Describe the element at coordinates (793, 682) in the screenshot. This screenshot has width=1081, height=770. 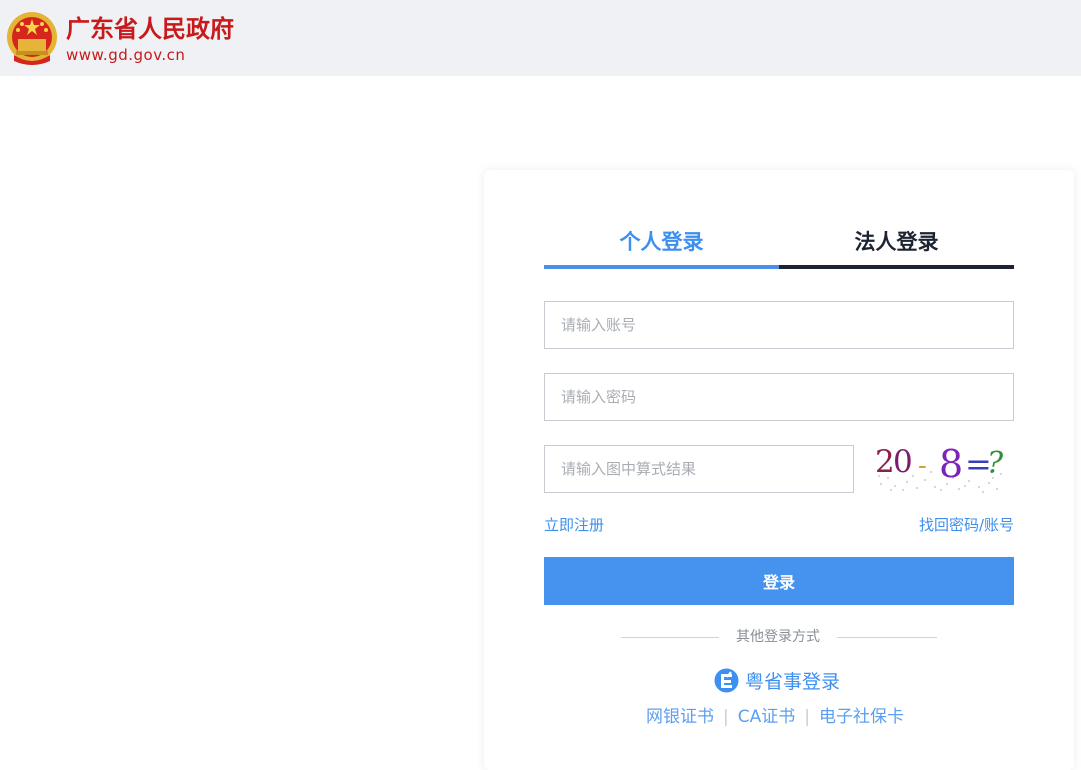
I see `yueshengshi-login-label: 粤省事登录` at that location.